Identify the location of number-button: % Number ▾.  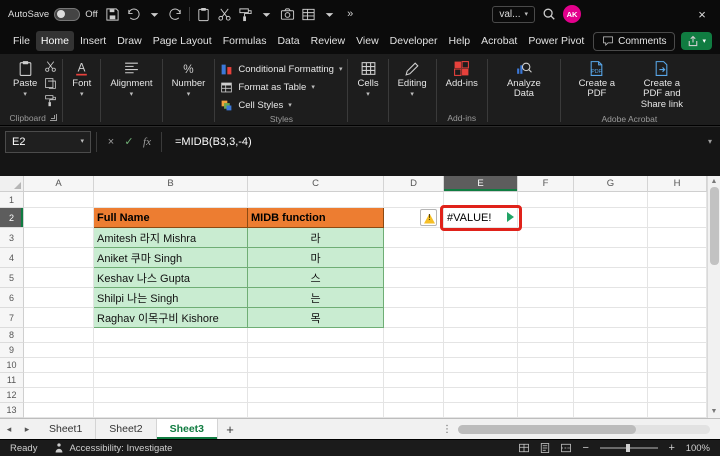
(189, 79).